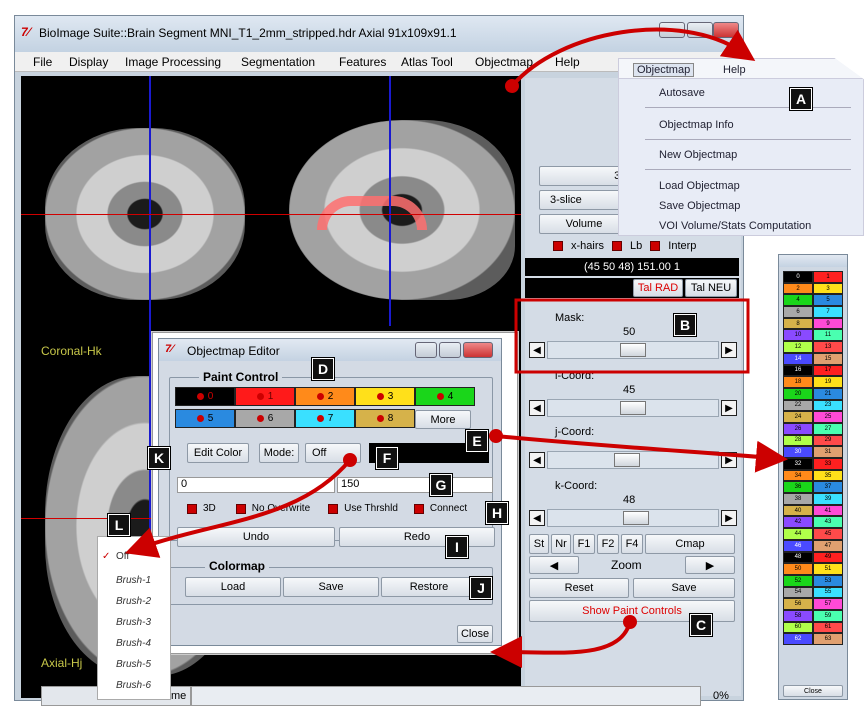 The height and width of the screenshot is (706, 868). I want to click on callout-l: L, so click(119, 525).